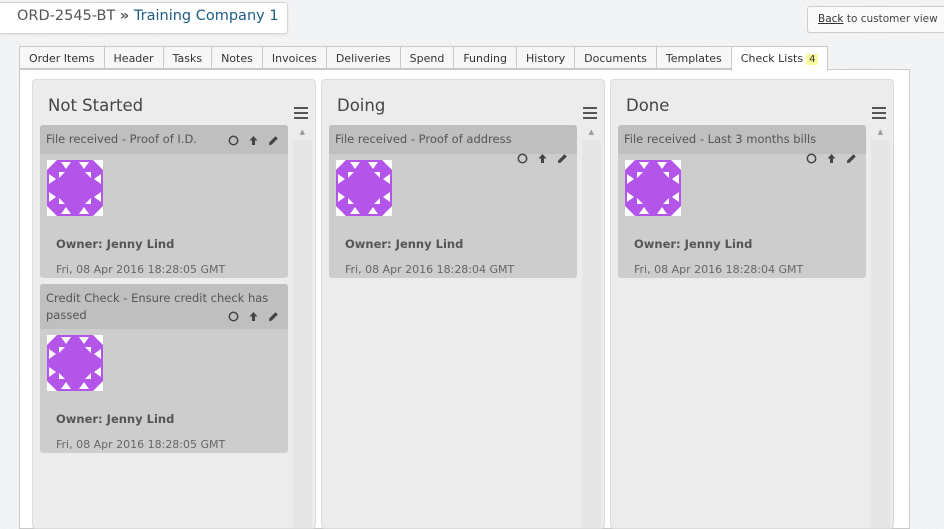  I want to click on tab-templates: Templates, so click(693, 57).